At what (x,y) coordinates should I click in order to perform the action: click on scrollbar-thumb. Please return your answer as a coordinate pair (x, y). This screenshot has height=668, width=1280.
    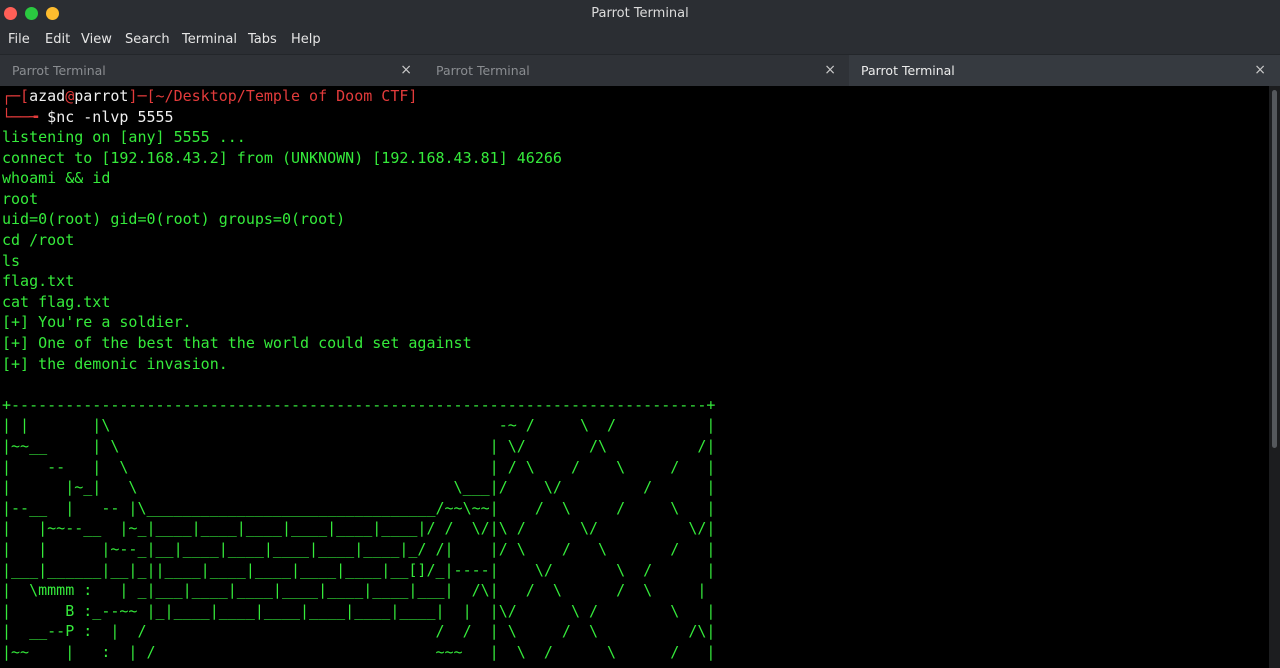
    Looking at the image, I should click on (1274, 269).